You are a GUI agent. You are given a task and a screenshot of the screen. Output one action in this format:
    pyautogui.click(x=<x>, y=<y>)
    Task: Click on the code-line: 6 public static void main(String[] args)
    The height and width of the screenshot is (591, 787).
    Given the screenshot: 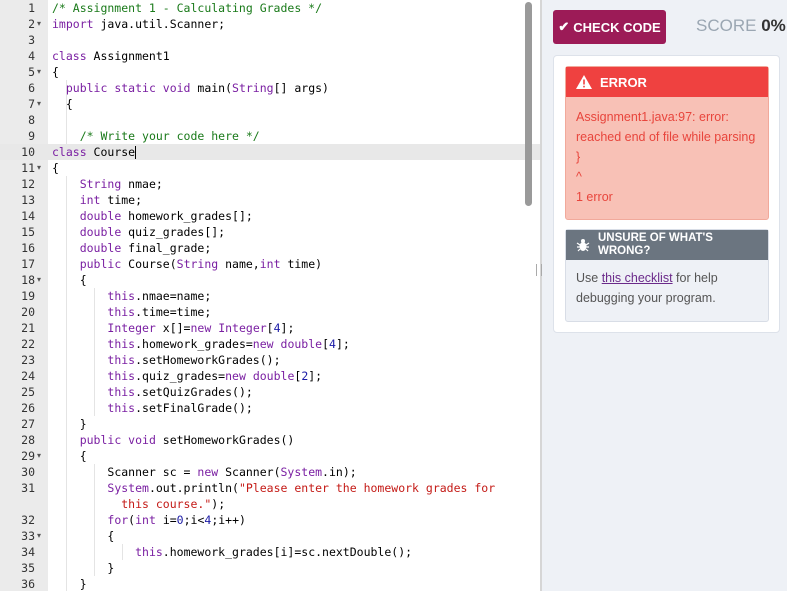 What is the action you would take?
    pyautogui.click(x=270, y=88)
    